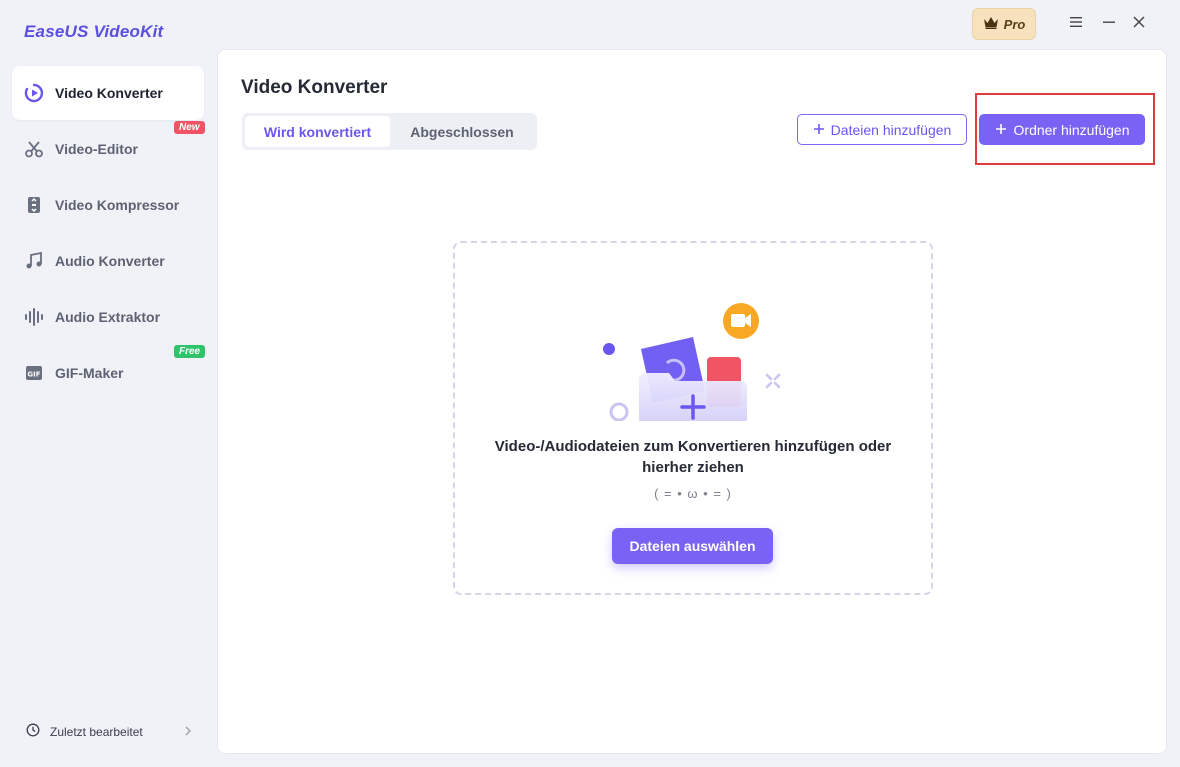 The height and width of the screenshot is (767, 1180). Describe the element at coordinates (695, 356) in the screenshot. I see `folder-illustration` at that location.